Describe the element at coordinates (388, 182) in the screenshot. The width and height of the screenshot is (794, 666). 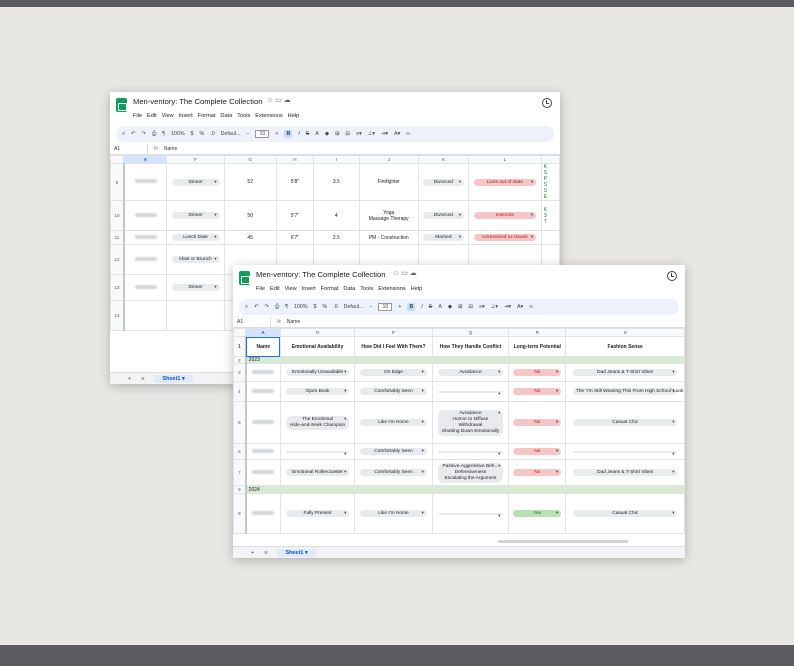
I see `occupation-cell: Firefighter` at that location.